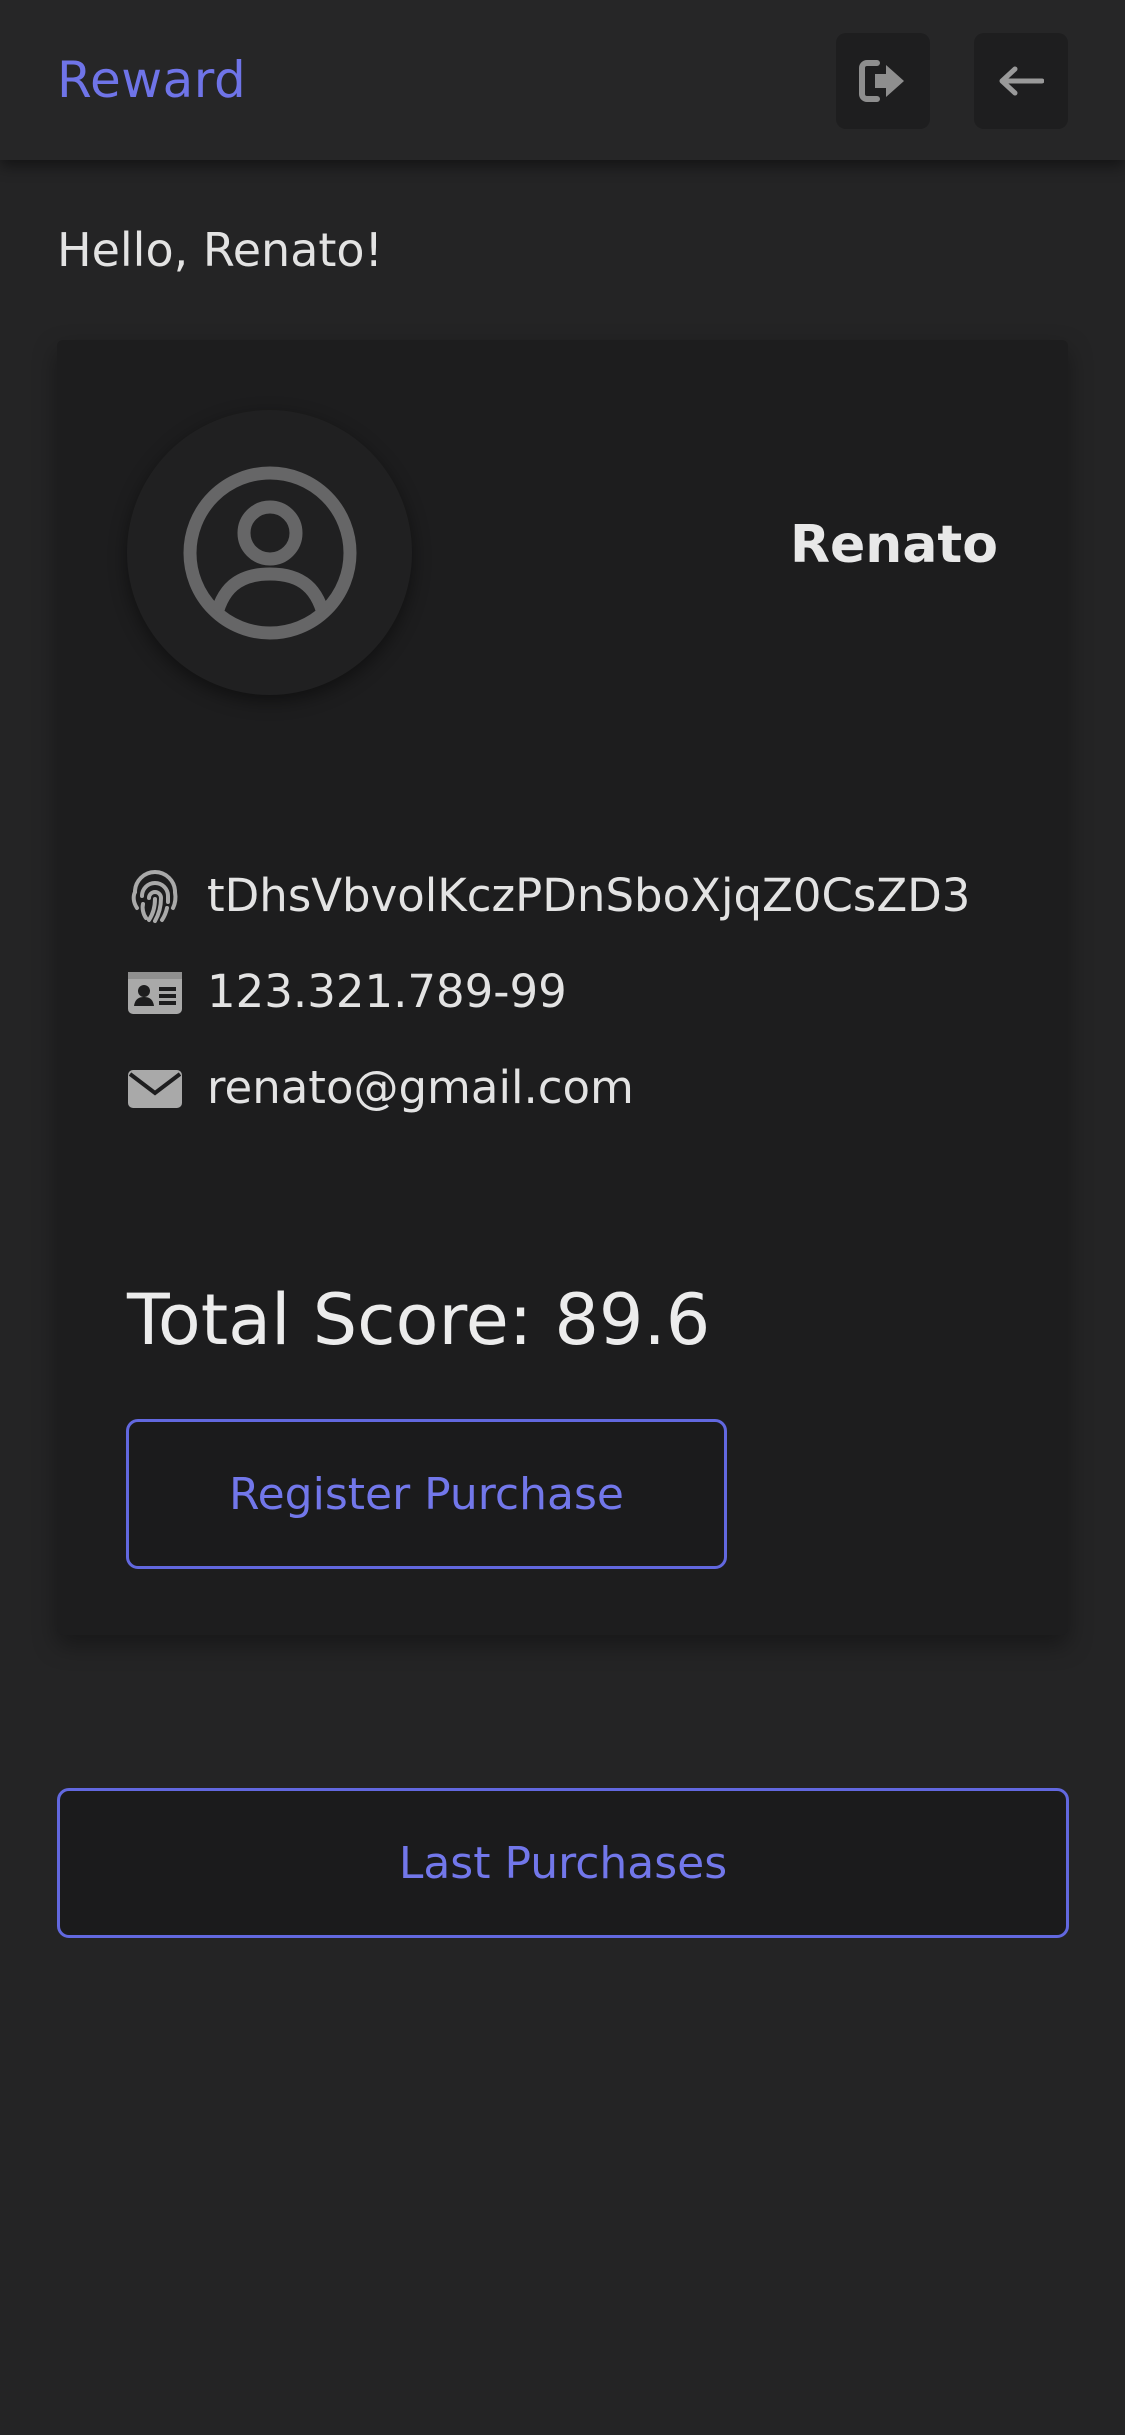  Describe the element at coordinates (220, 250) in the screenshot. I see `greeting-text: Hello, Renato!` at that location.